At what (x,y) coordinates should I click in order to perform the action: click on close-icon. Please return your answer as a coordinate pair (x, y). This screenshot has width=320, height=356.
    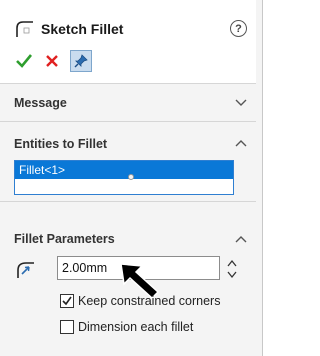
    Looking at the image, I should click on (52, 61).